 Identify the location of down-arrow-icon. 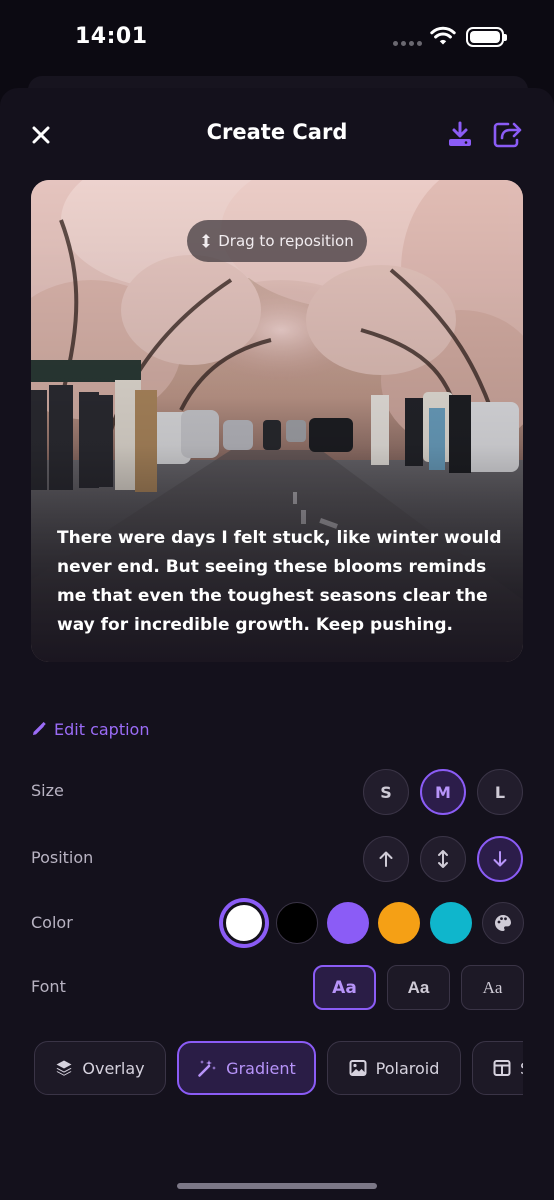
(500, 859).